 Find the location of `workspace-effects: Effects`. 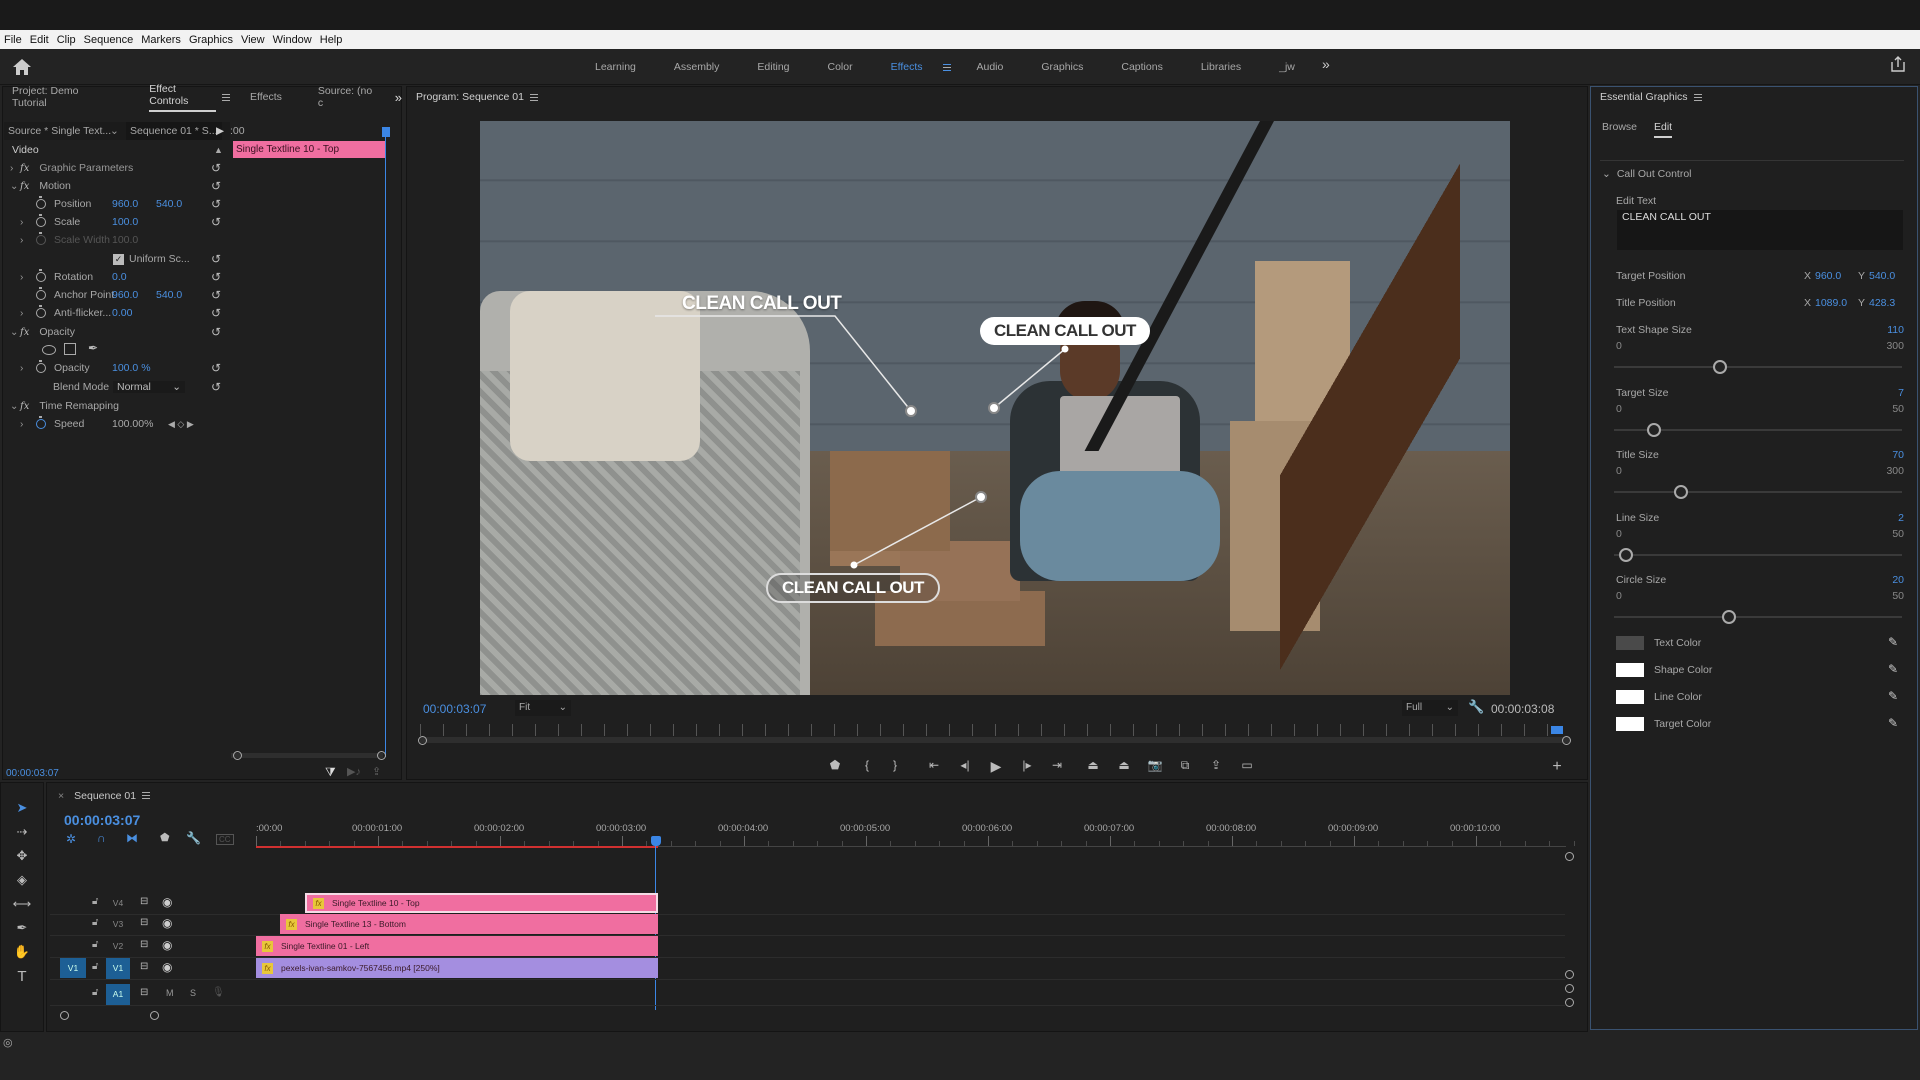

workspace-effects: Effects is located at coordinates (907, 67).